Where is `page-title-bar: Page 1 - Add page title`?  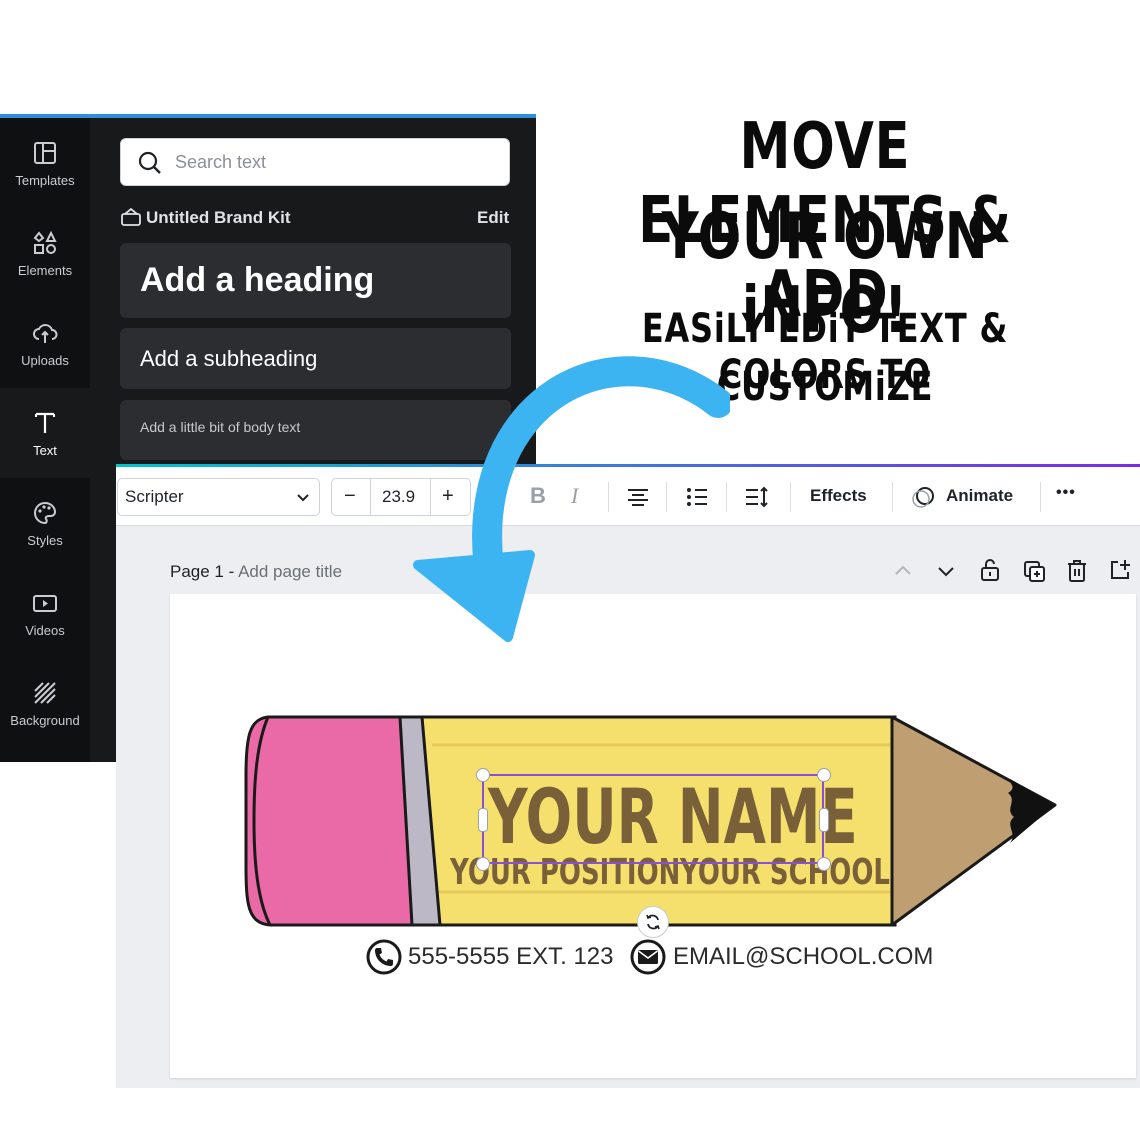 page-title-bar: Page 1 - Add page title is located at coordinates (256, 572).